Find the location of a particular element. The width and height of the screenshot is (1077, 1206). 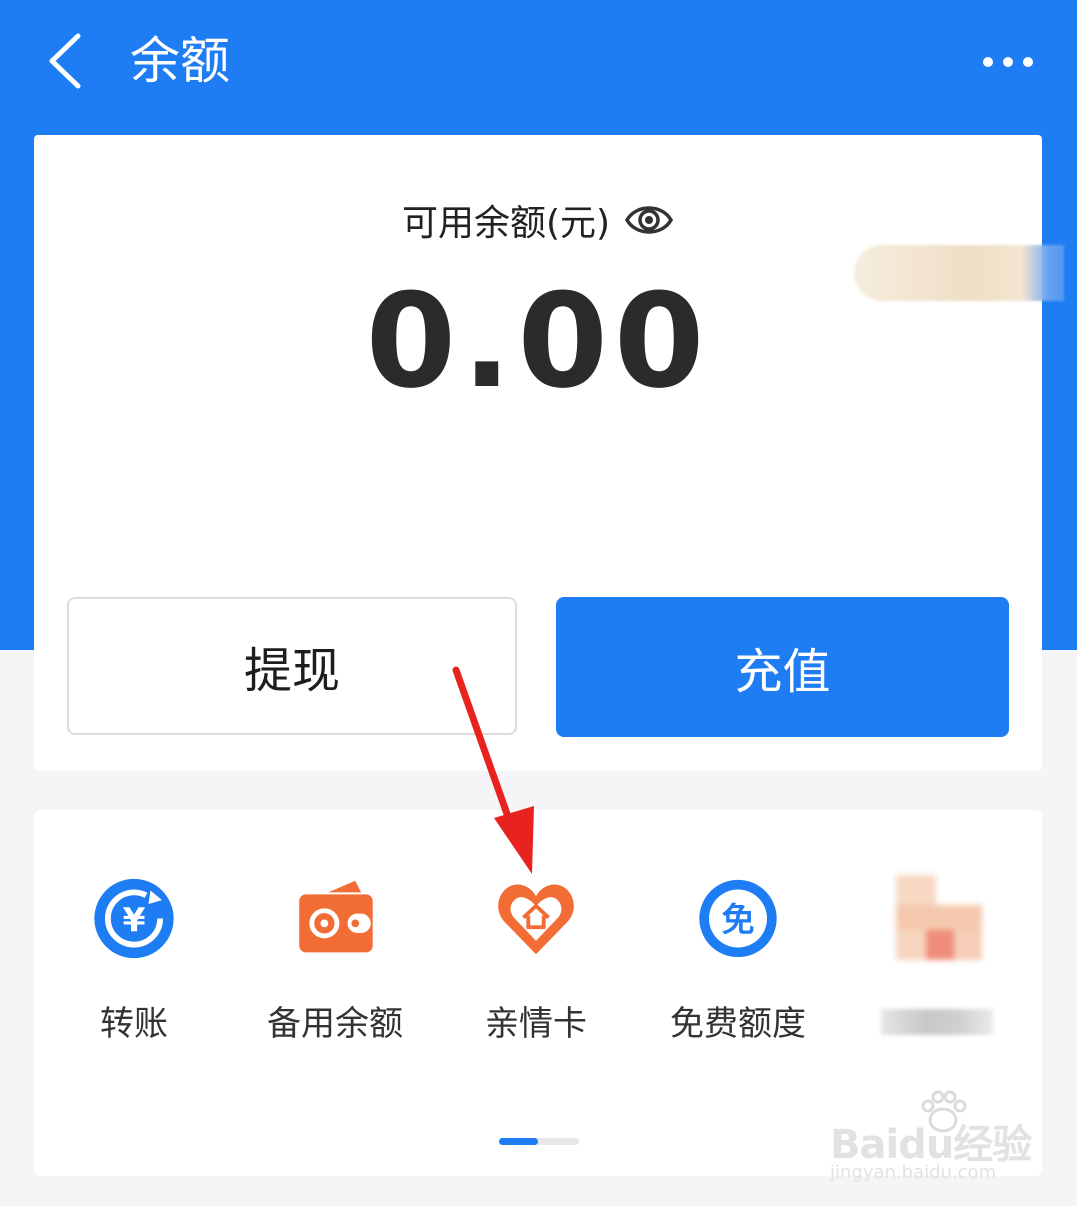

service-family-card: 亲情卡 is located at coordinates (536, 960).